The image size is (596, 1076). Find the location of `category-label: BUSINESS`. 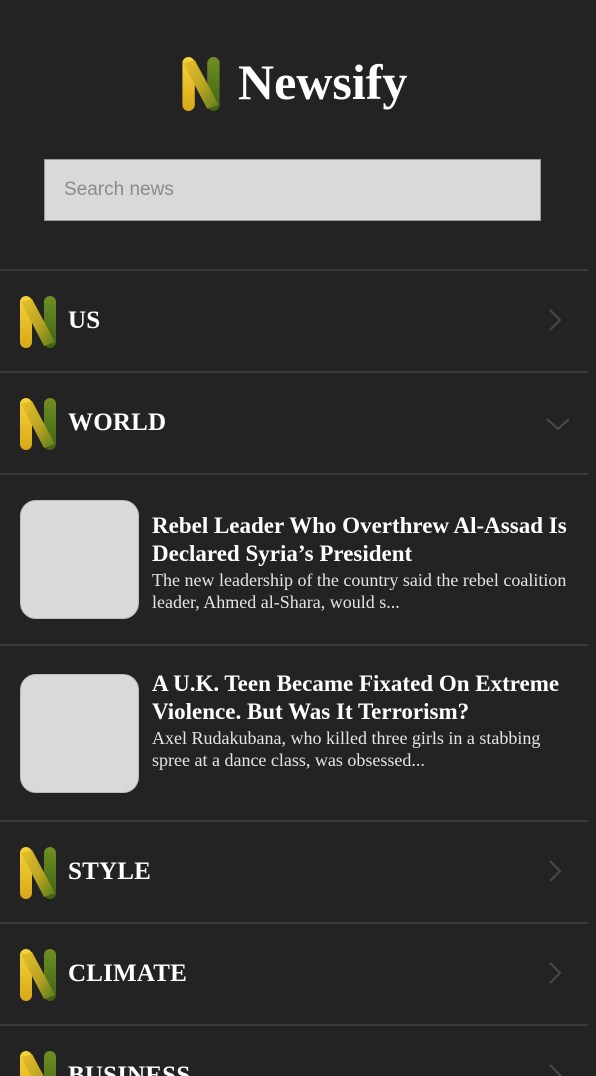

category-label: BUSINESS is located at coordinates (129, 1069).